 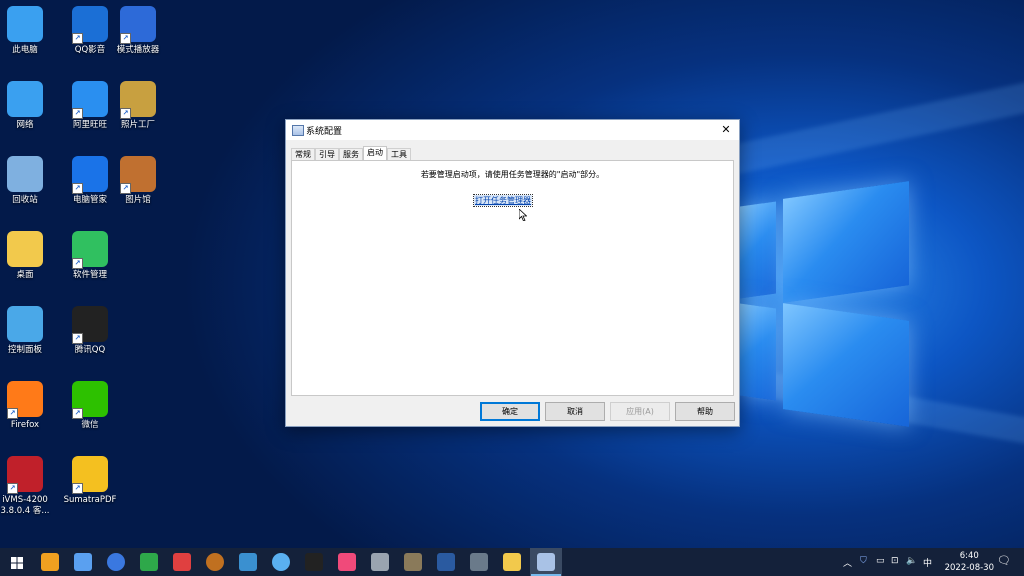 I want to click on firefox-icon: ↗, so click(x=25, y=400).